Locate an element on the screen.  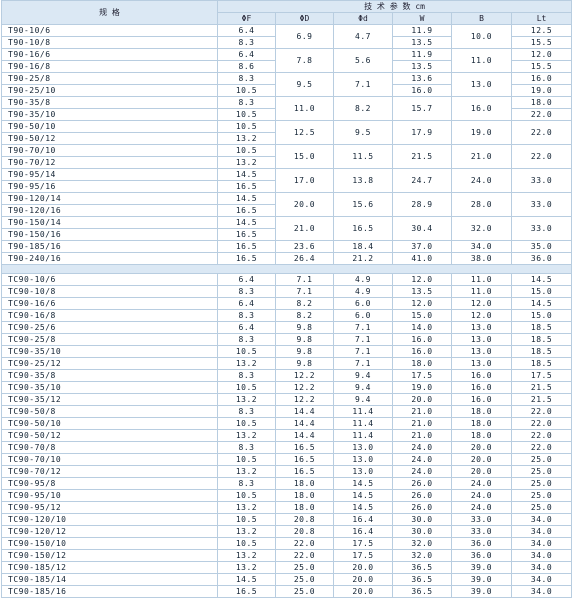
cell-B: 39.0 is located at coordinates (481, 567).